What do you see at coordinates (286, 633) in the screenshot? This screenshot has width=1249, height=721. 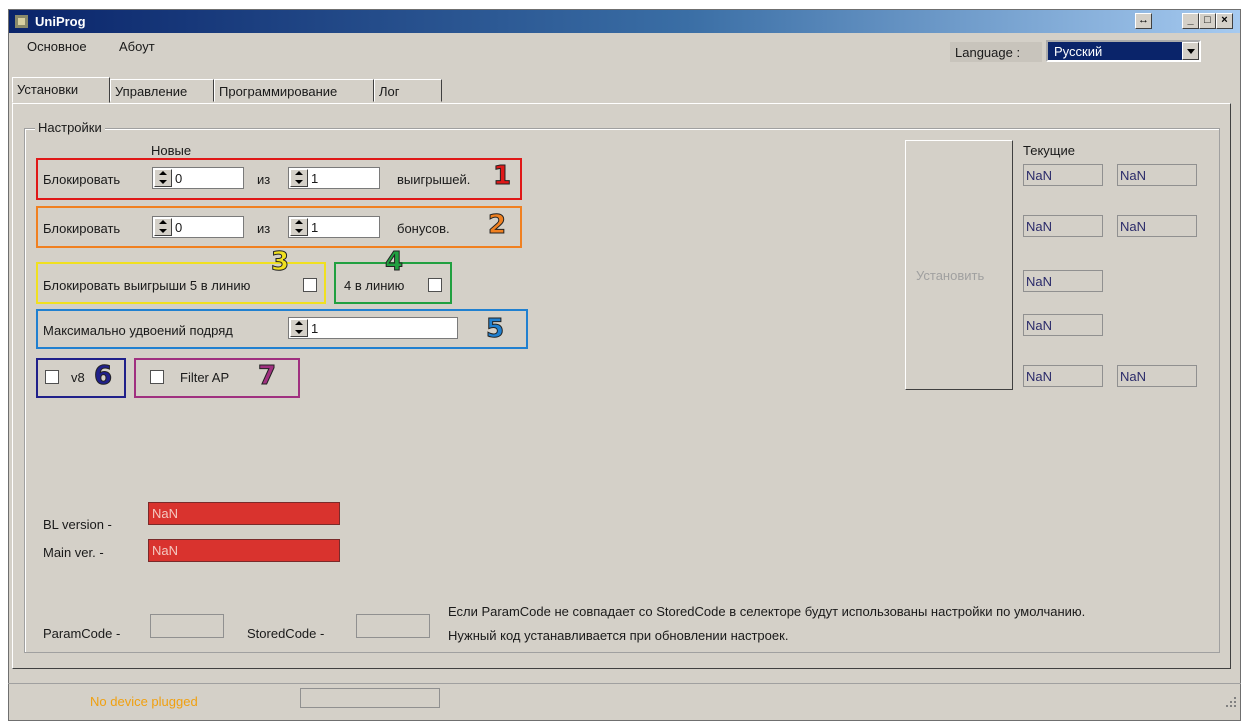 I see `stored-code-label: StoredCode -` at bounding box center [286, 633].